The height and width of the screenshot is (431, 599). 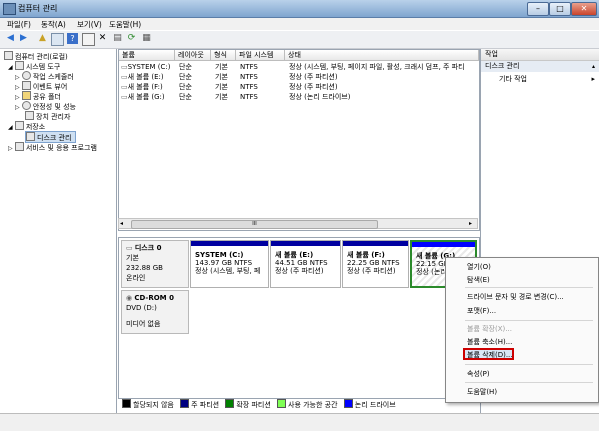 What do you see at coordinates (46, 97) in the screenshot?
I see `tree-item-label: 공유 폴더` at bounding box center [46, 97].